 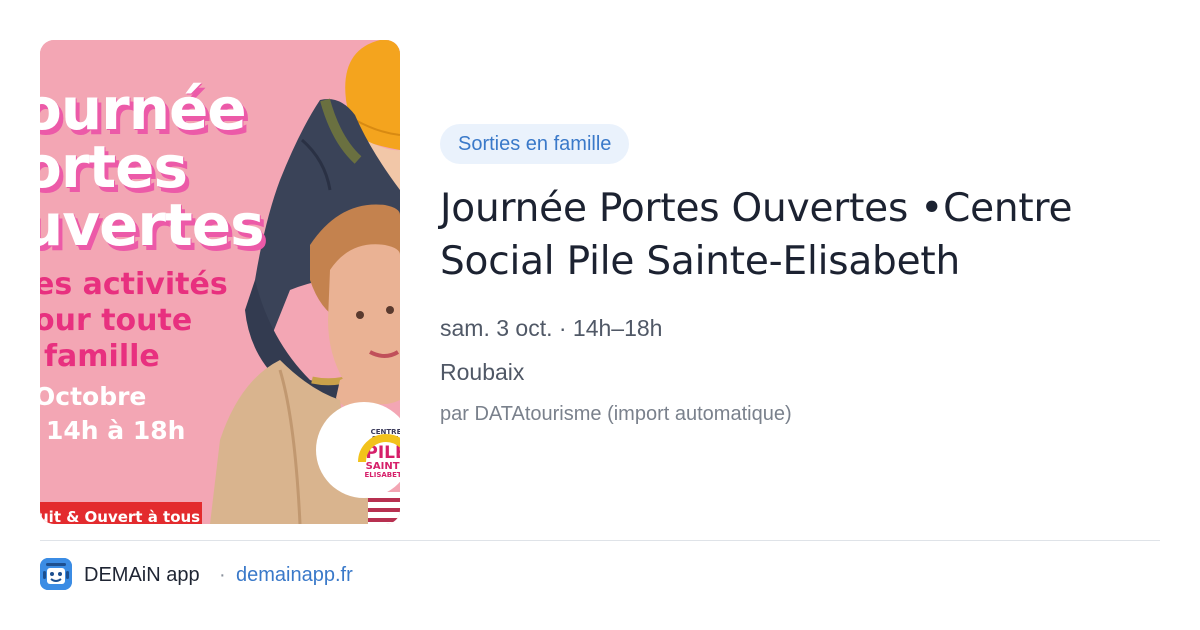 I want to click on poster-time-line: 14h à 18h, so click(x=116, y=430).